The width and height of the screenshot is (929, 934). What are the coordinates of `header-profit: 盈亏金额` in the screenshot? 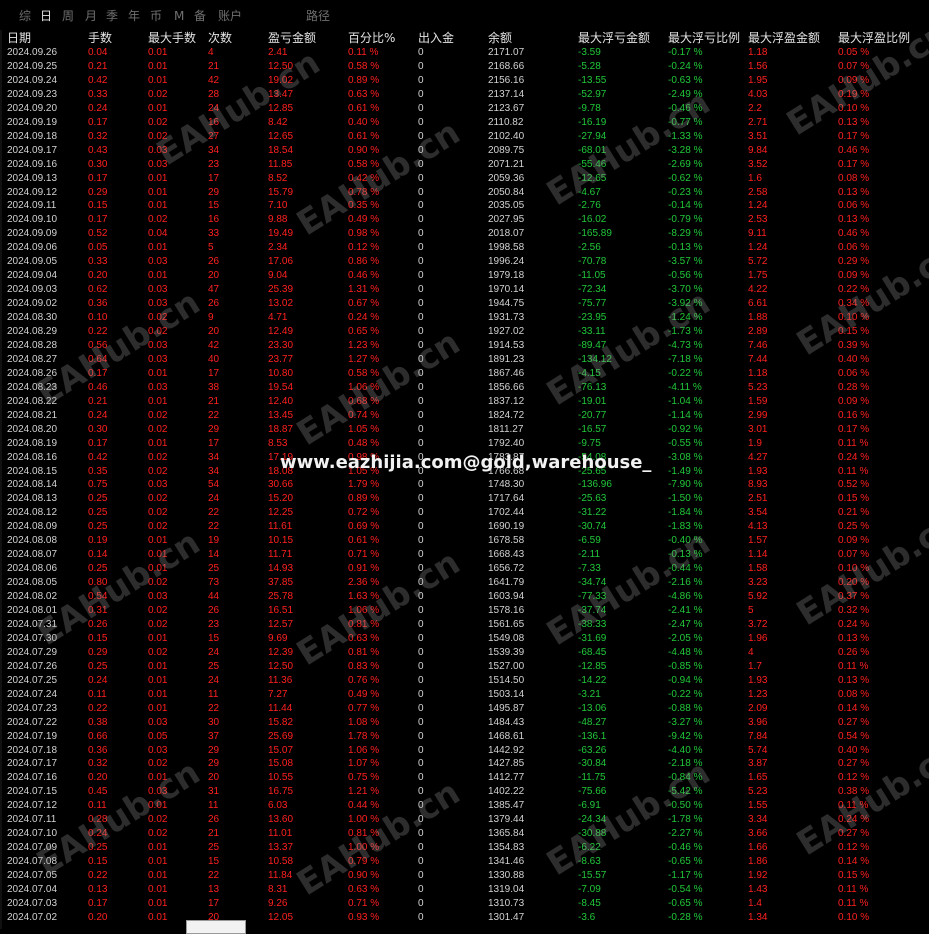 It's located at (292, 38).